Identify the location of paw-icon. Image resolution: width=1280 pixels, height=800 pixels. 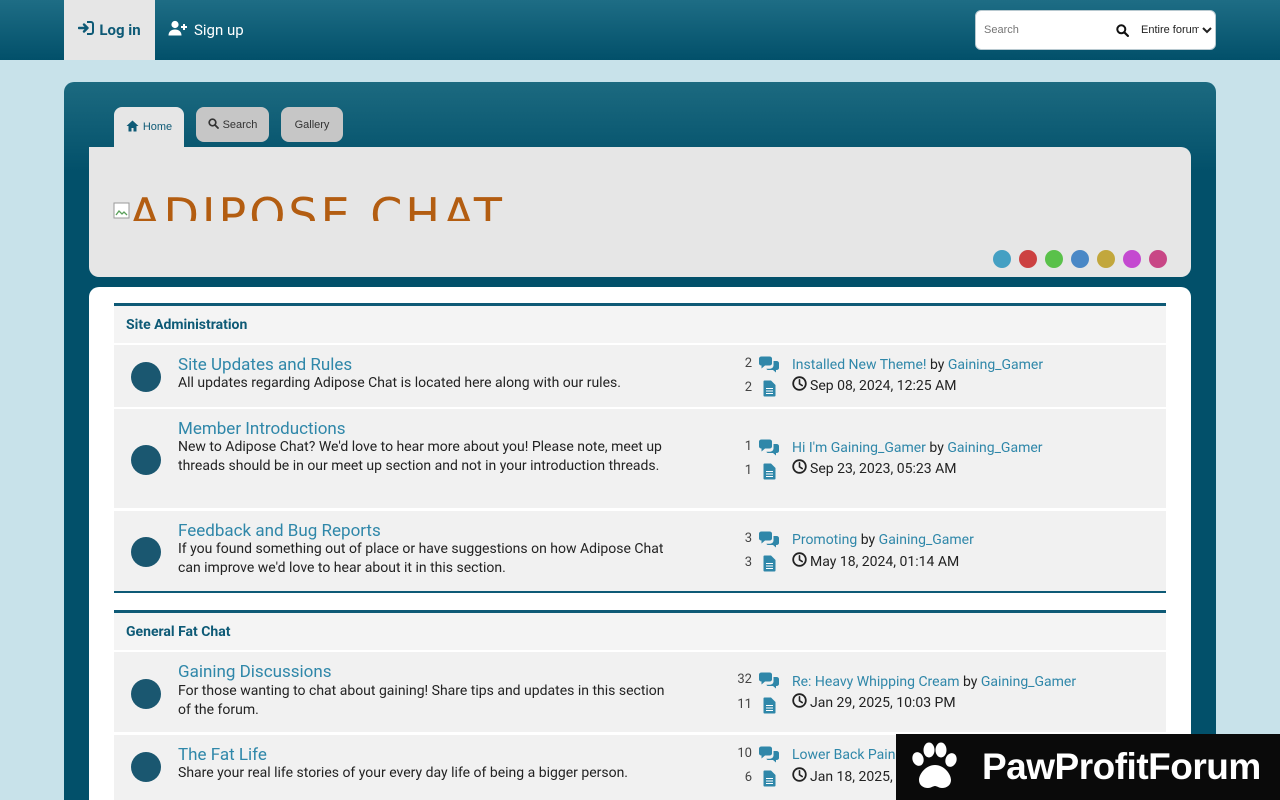
(934, 767).